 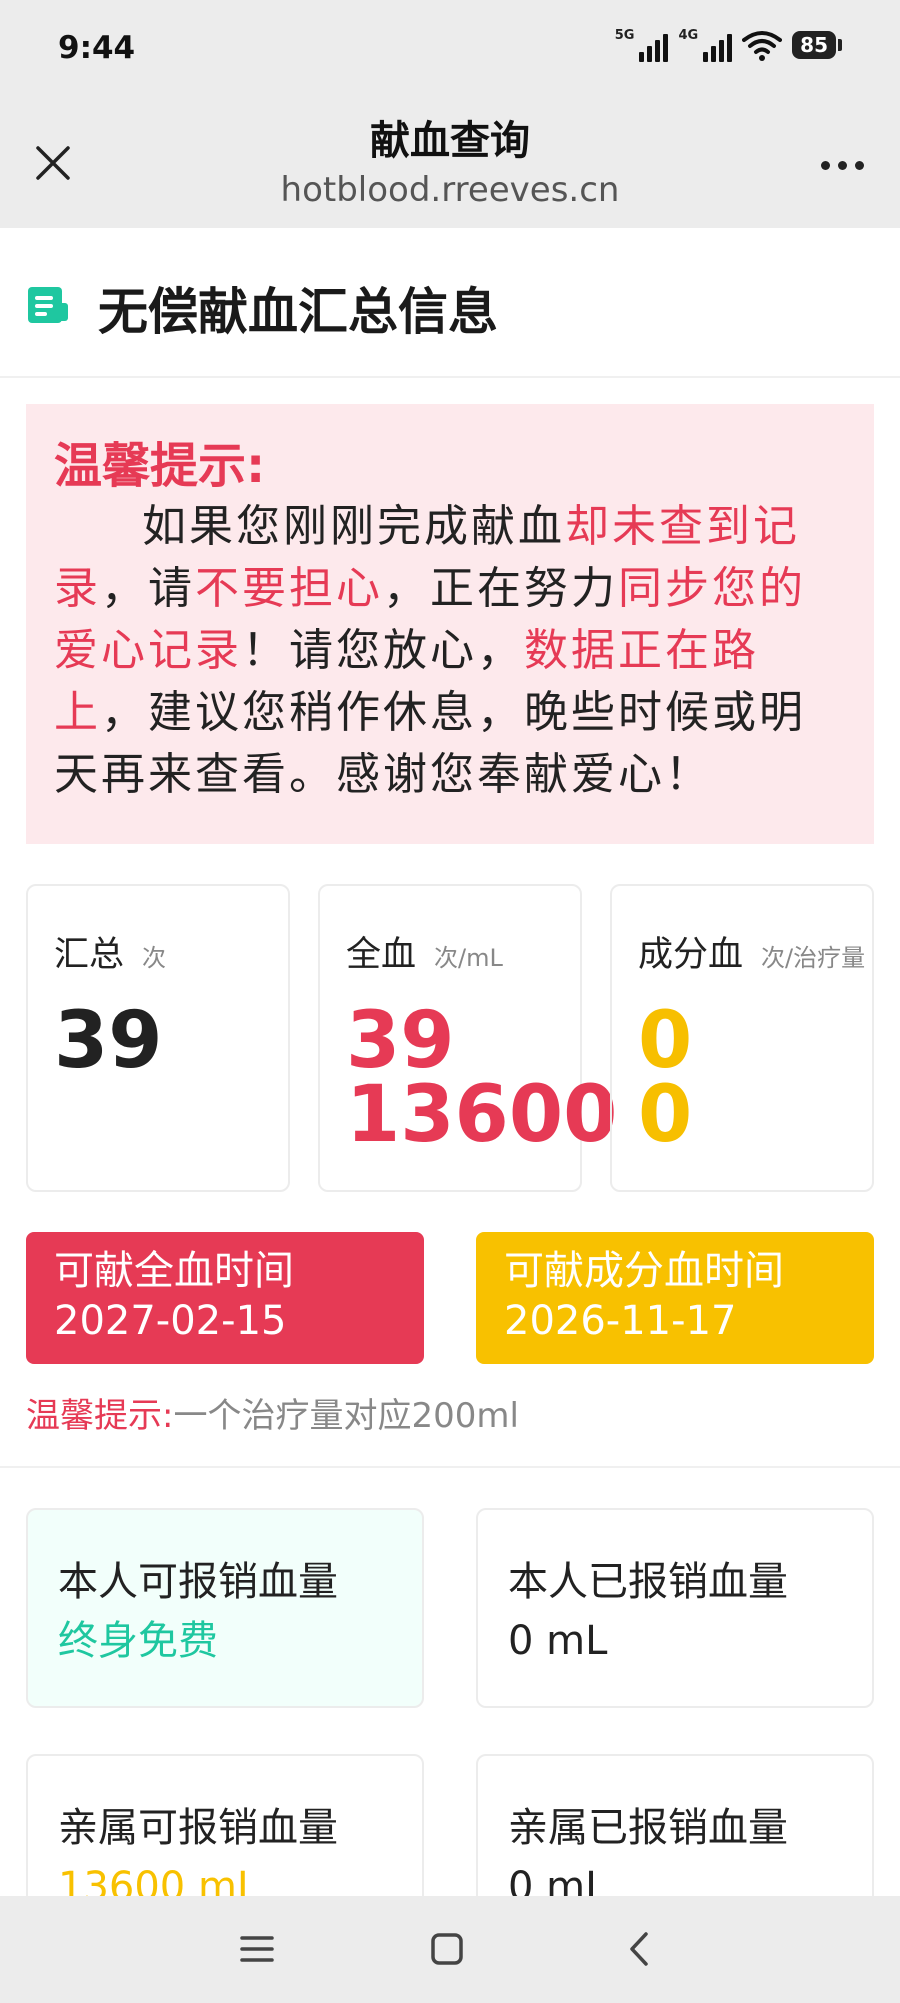 I want to click on family-reimbursed-label: 亲属已报销血量, so click(x=648, y=1828).